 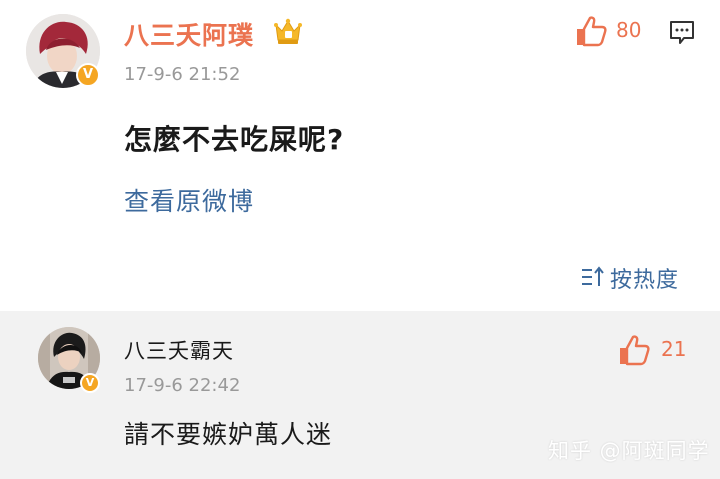 I want to click on author-name: 八三夭阿璞, so click(x=189, y=34).